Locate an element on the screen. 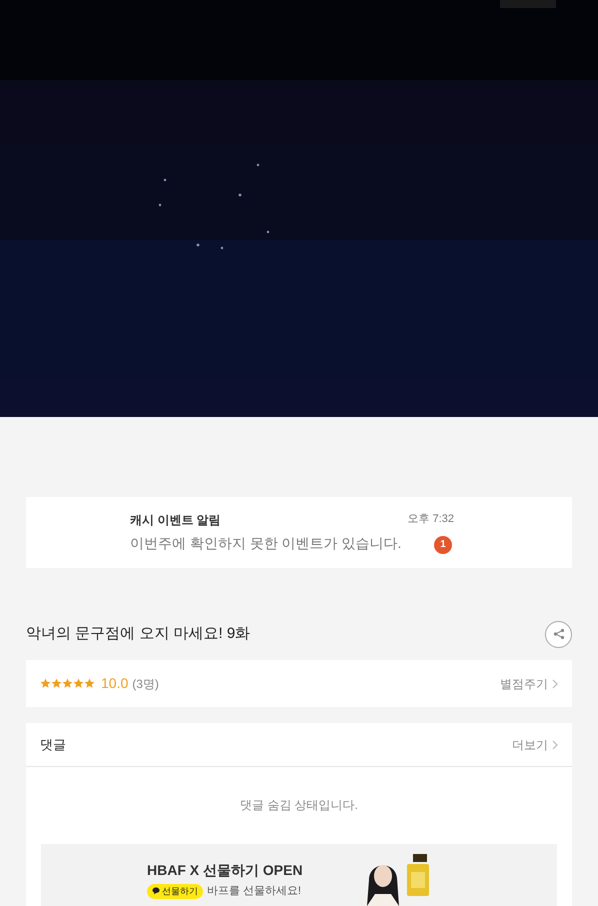 The width and height of the screenshot is (598, 906). episode-title: 악녀의 문구점에 오지 마세요! 9화 is located at coordinates (138, 634).